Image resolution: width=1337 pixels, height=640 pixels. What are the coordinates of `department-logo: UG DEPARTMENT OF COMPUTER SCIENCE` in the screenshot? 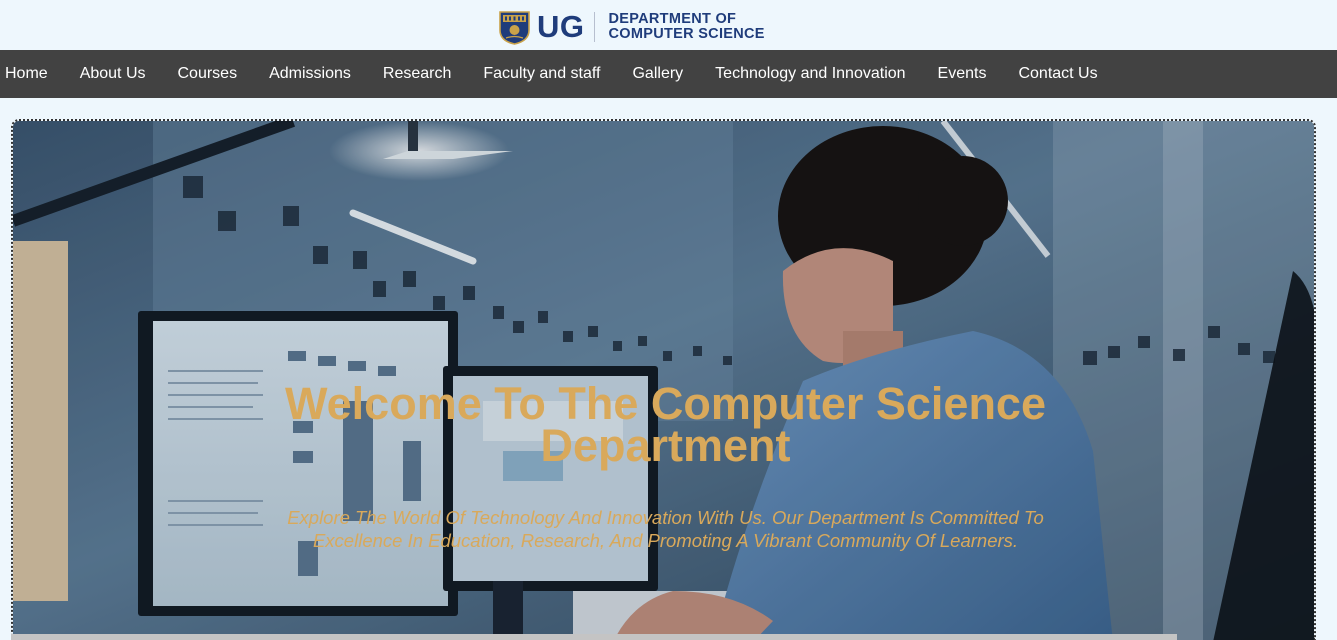 It's located at (631, 27).